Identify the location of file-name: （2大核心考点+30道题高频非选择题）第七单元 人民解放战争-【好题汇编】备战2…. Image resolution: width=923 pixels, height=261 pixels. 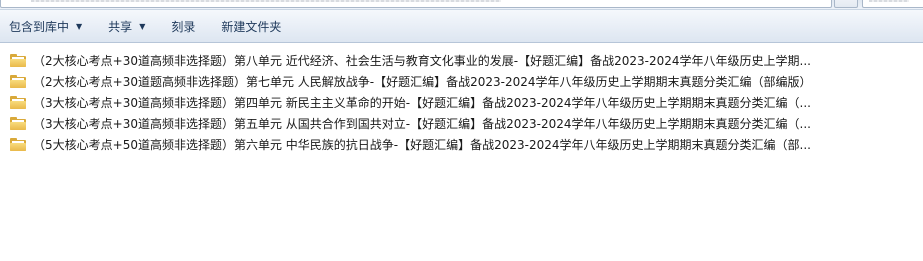
(422, 82).